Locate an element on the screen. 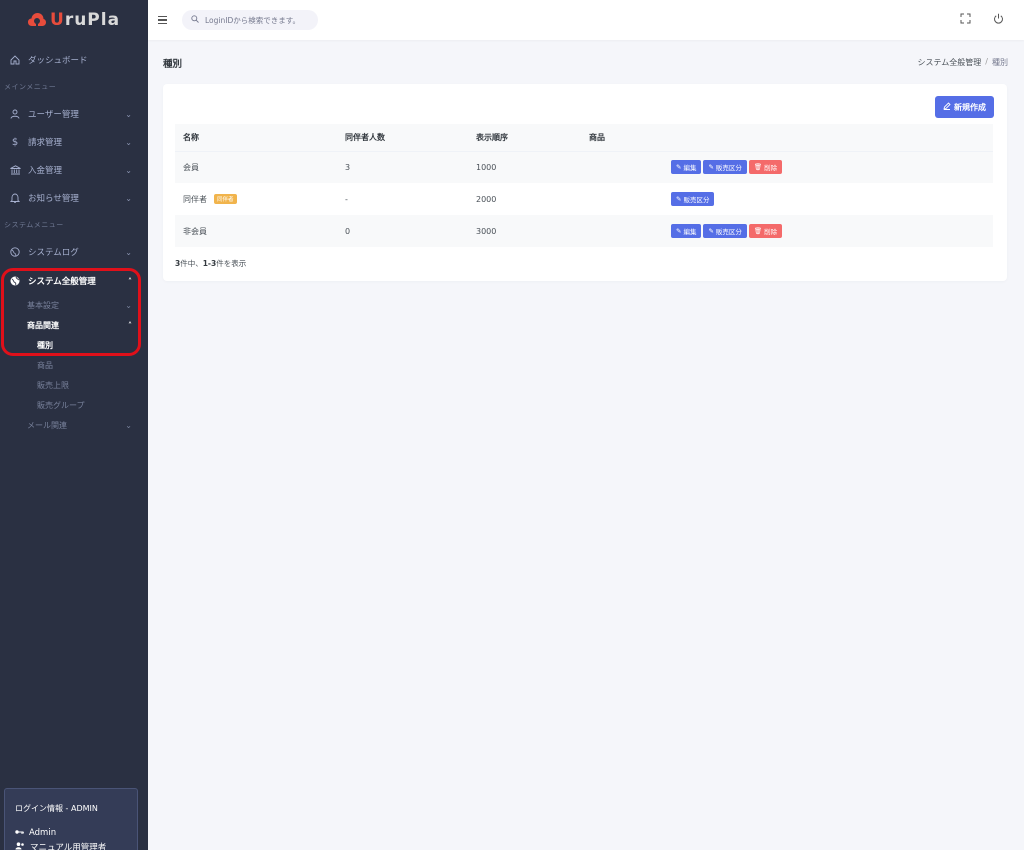 This screenshot has height=850, width=1024. sidebar-item-label: システムログ is located at coordinates (53, 253).